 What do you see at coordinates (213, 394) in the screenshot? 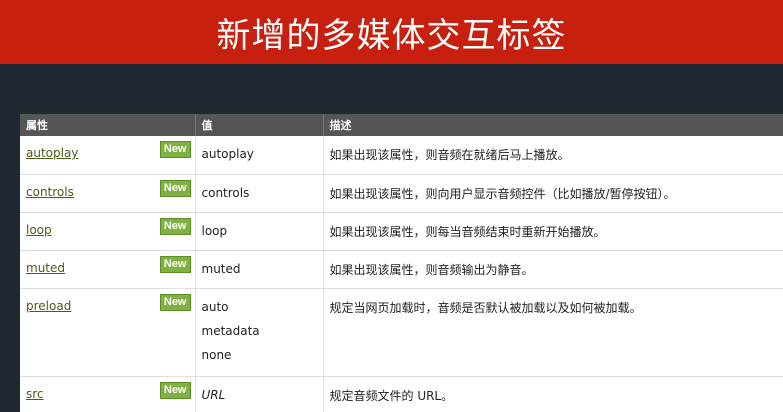
I see `value-text: URL` at bounding box center [213, 394].